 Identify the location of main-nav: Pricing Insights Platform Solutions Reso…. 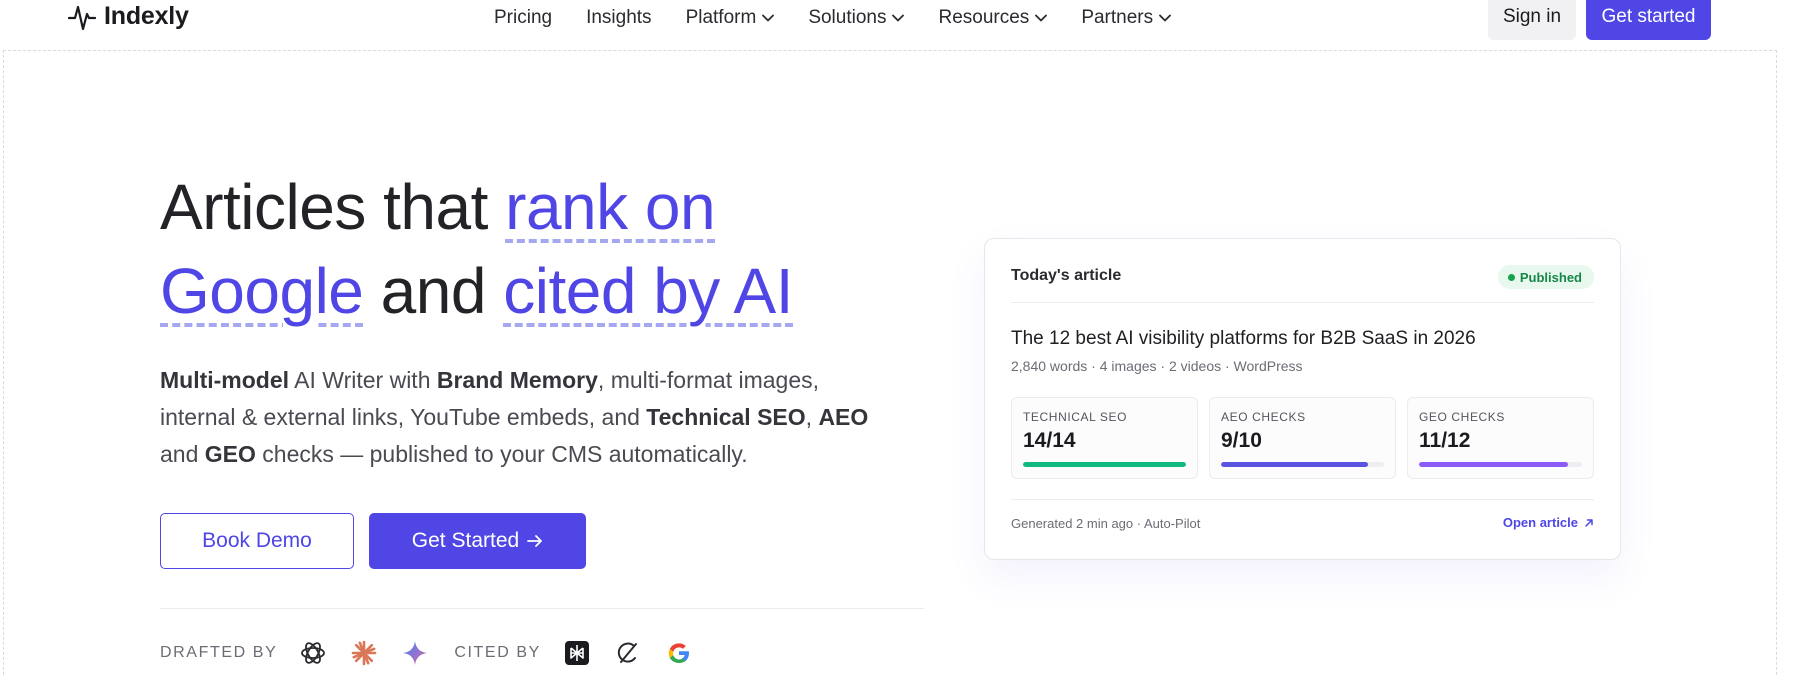
(849, 18).